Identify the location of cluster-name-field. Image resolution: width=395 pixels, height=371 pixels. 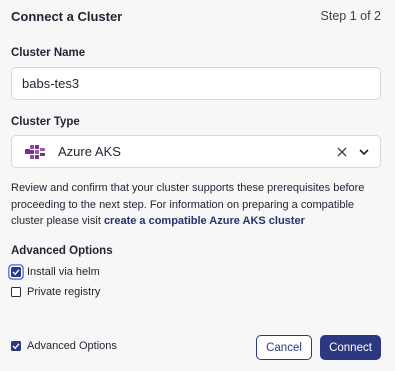
(196, 83).